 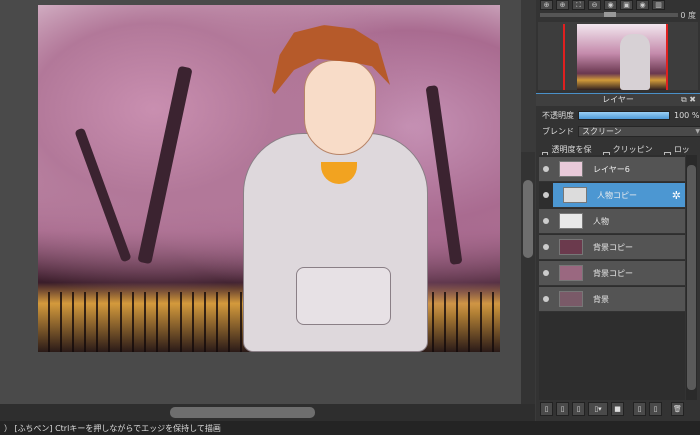 I want to click on layer-name: 人物, so click(x=601, y=221).